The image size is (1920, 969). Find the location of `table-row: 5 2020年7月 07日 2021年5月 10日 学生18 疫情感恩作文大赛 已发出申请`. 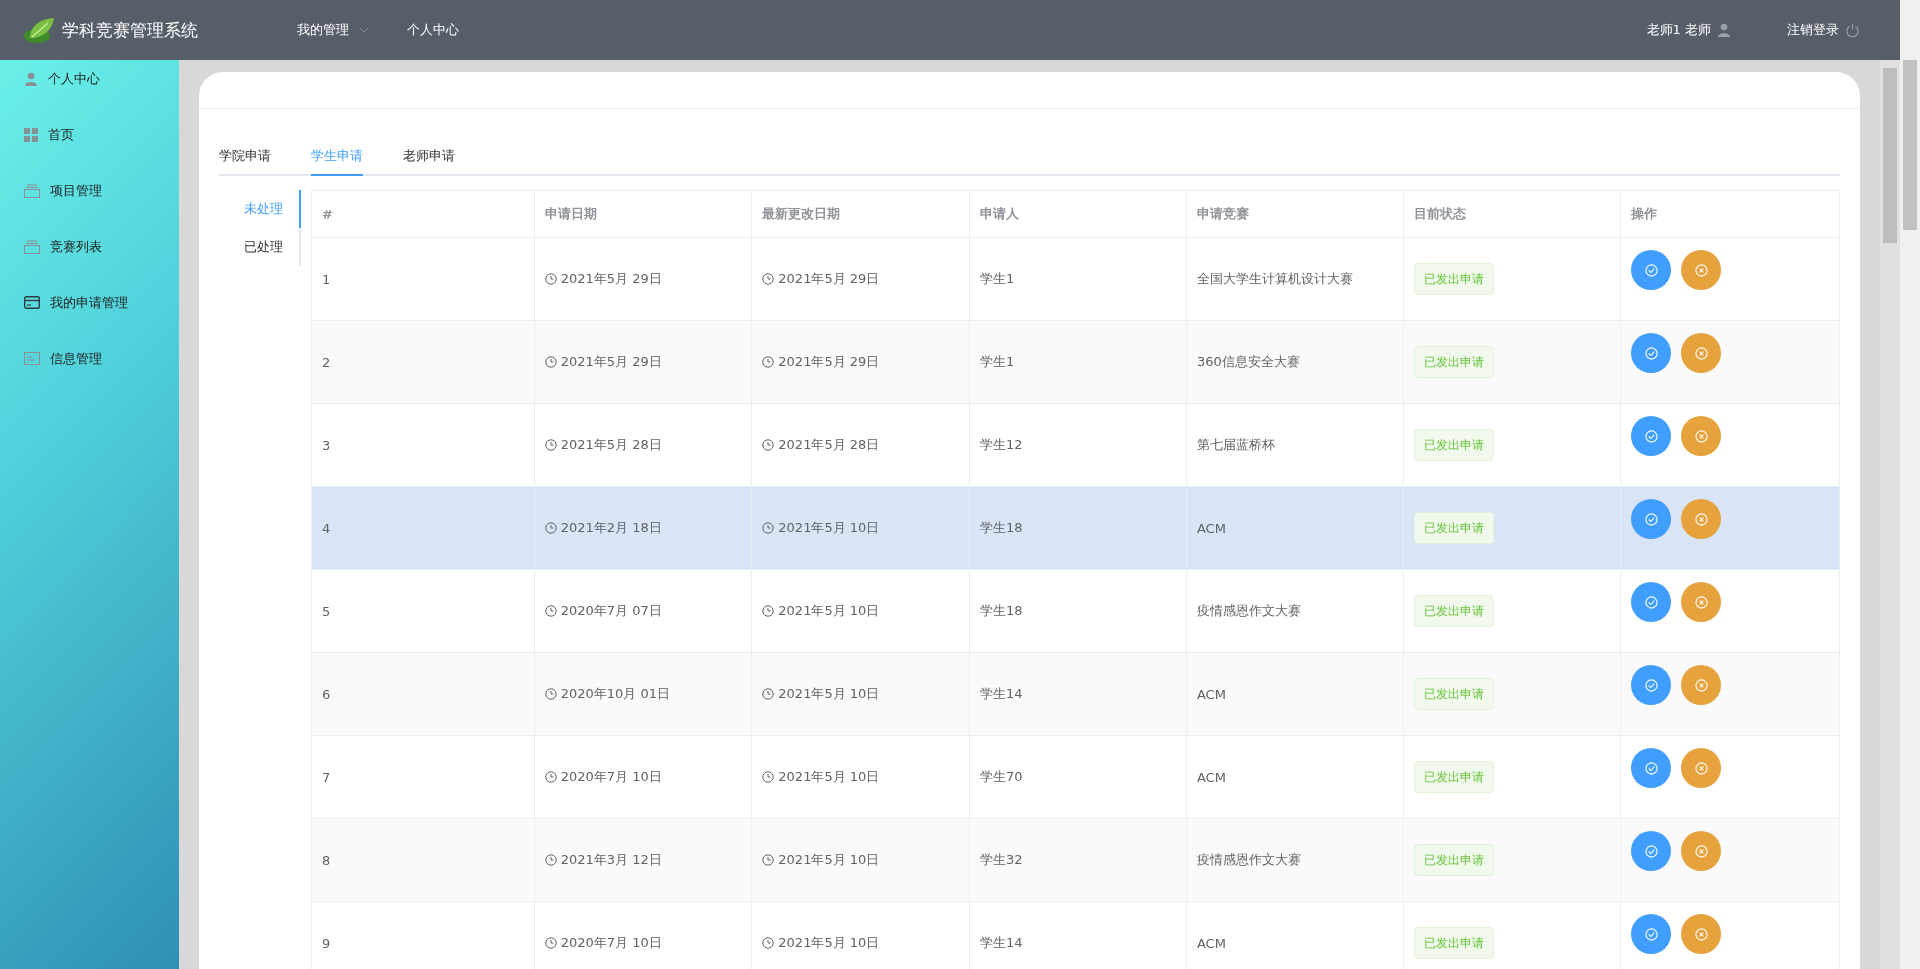

table-row: 5 2020年7月 07日 2021年5月 10日 学生18 疫情感恩作文大赛 已发出申请 is located at coordinates (1075, 611).